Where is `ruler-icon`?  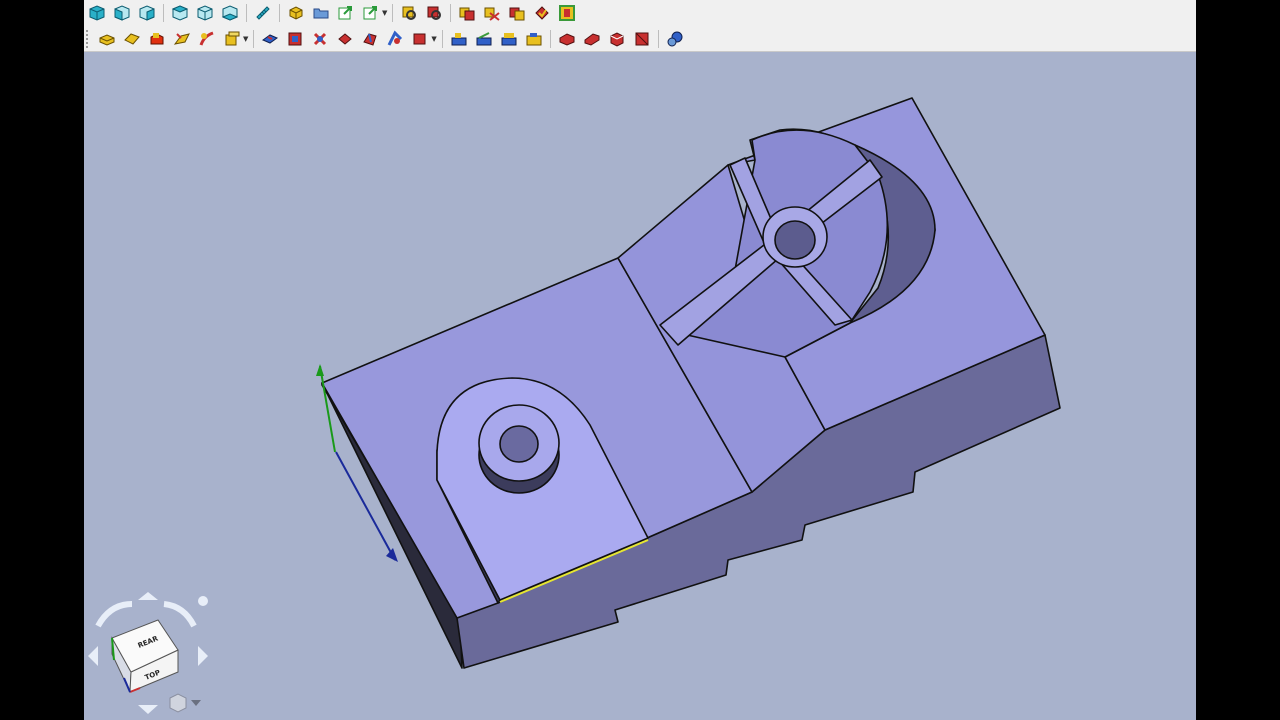
ruler-icon is located at coordinates (263, 13).